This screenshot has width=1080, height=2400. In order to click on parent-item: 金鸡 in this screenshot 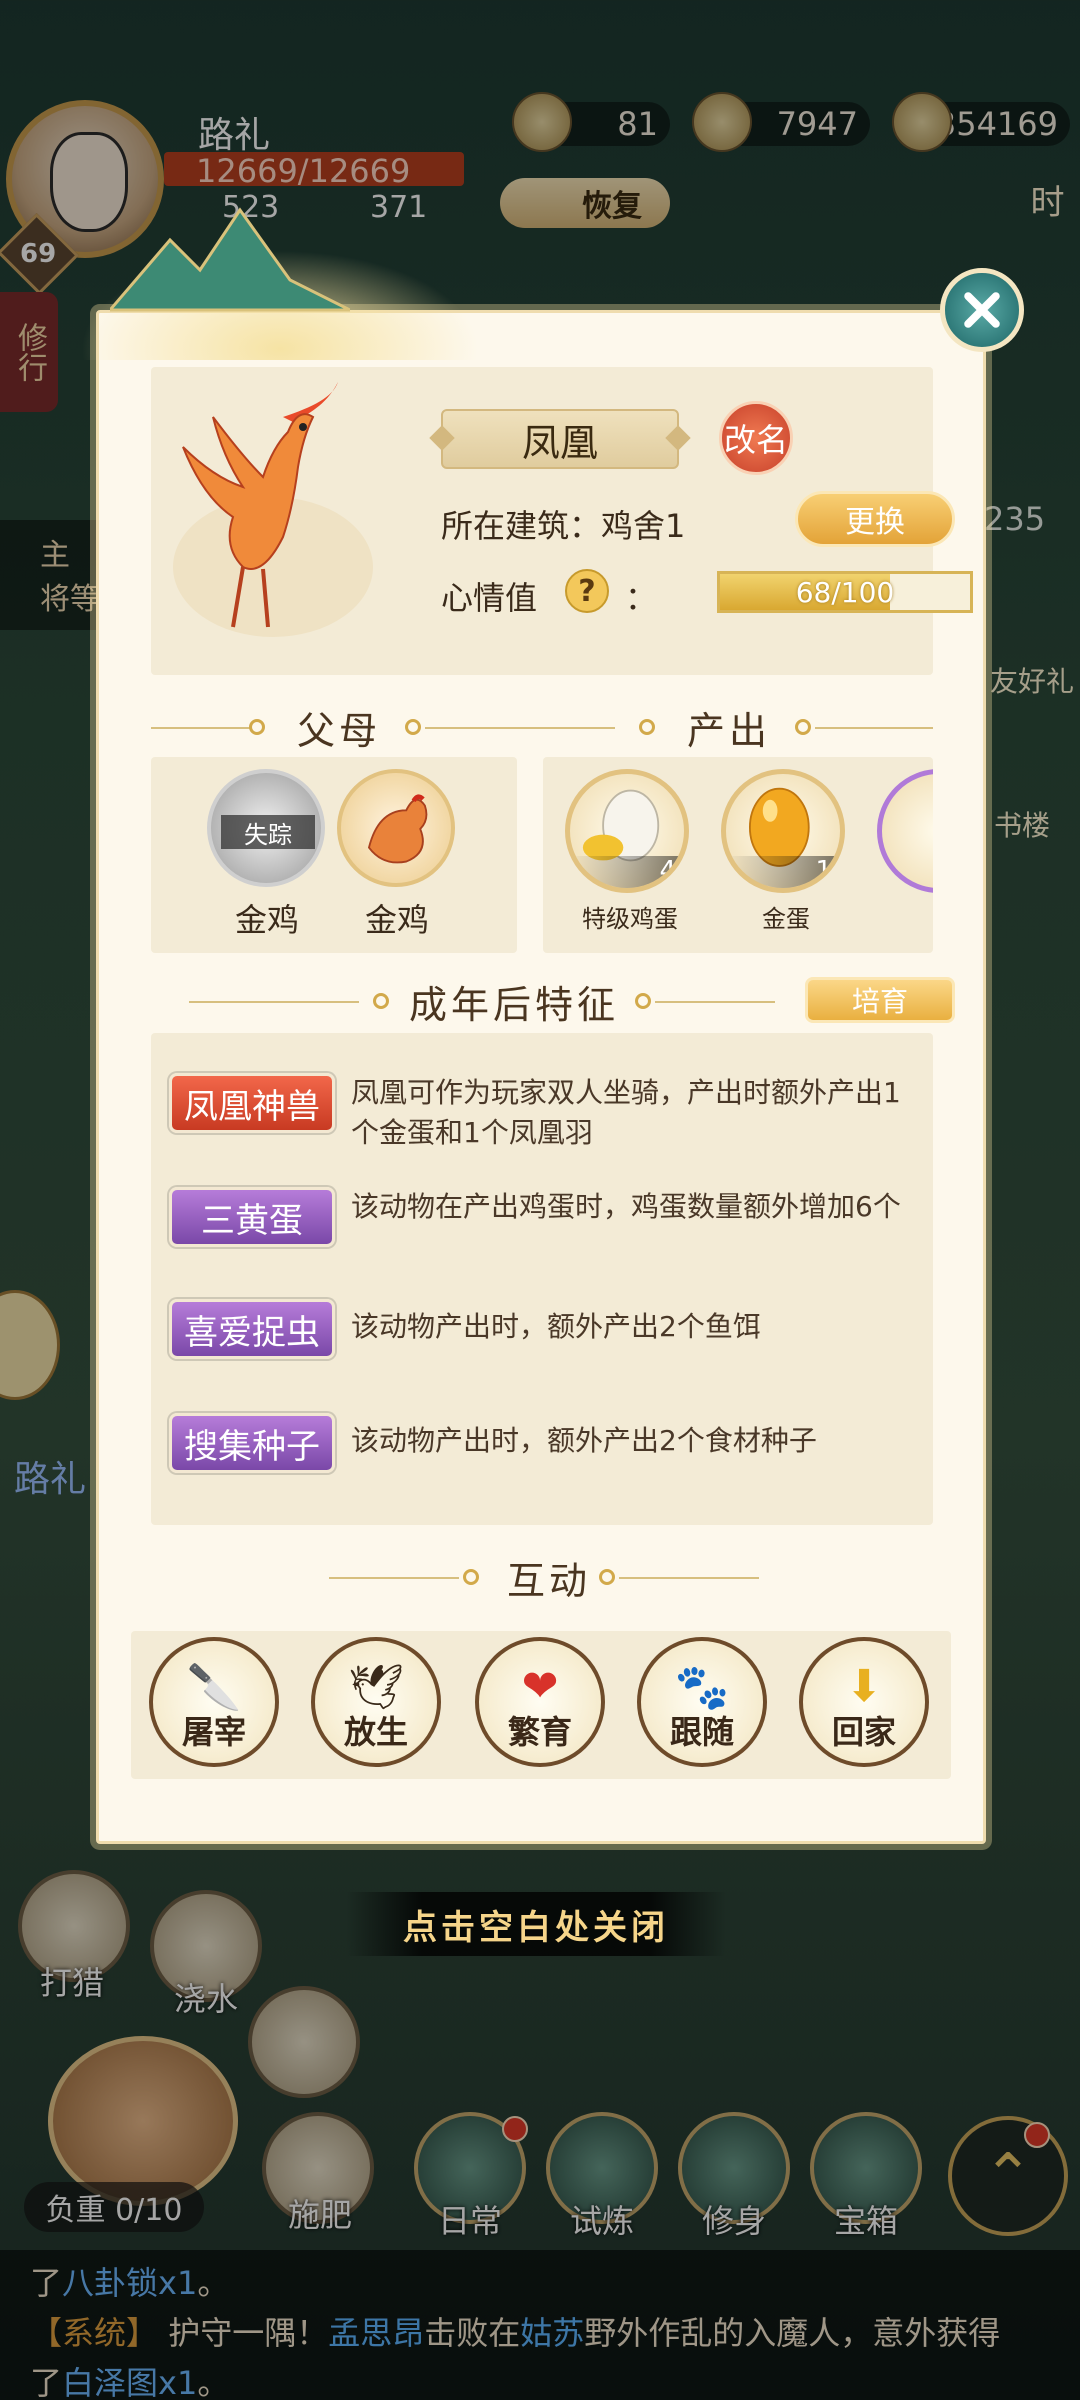, I will do `click(397, 855)`.